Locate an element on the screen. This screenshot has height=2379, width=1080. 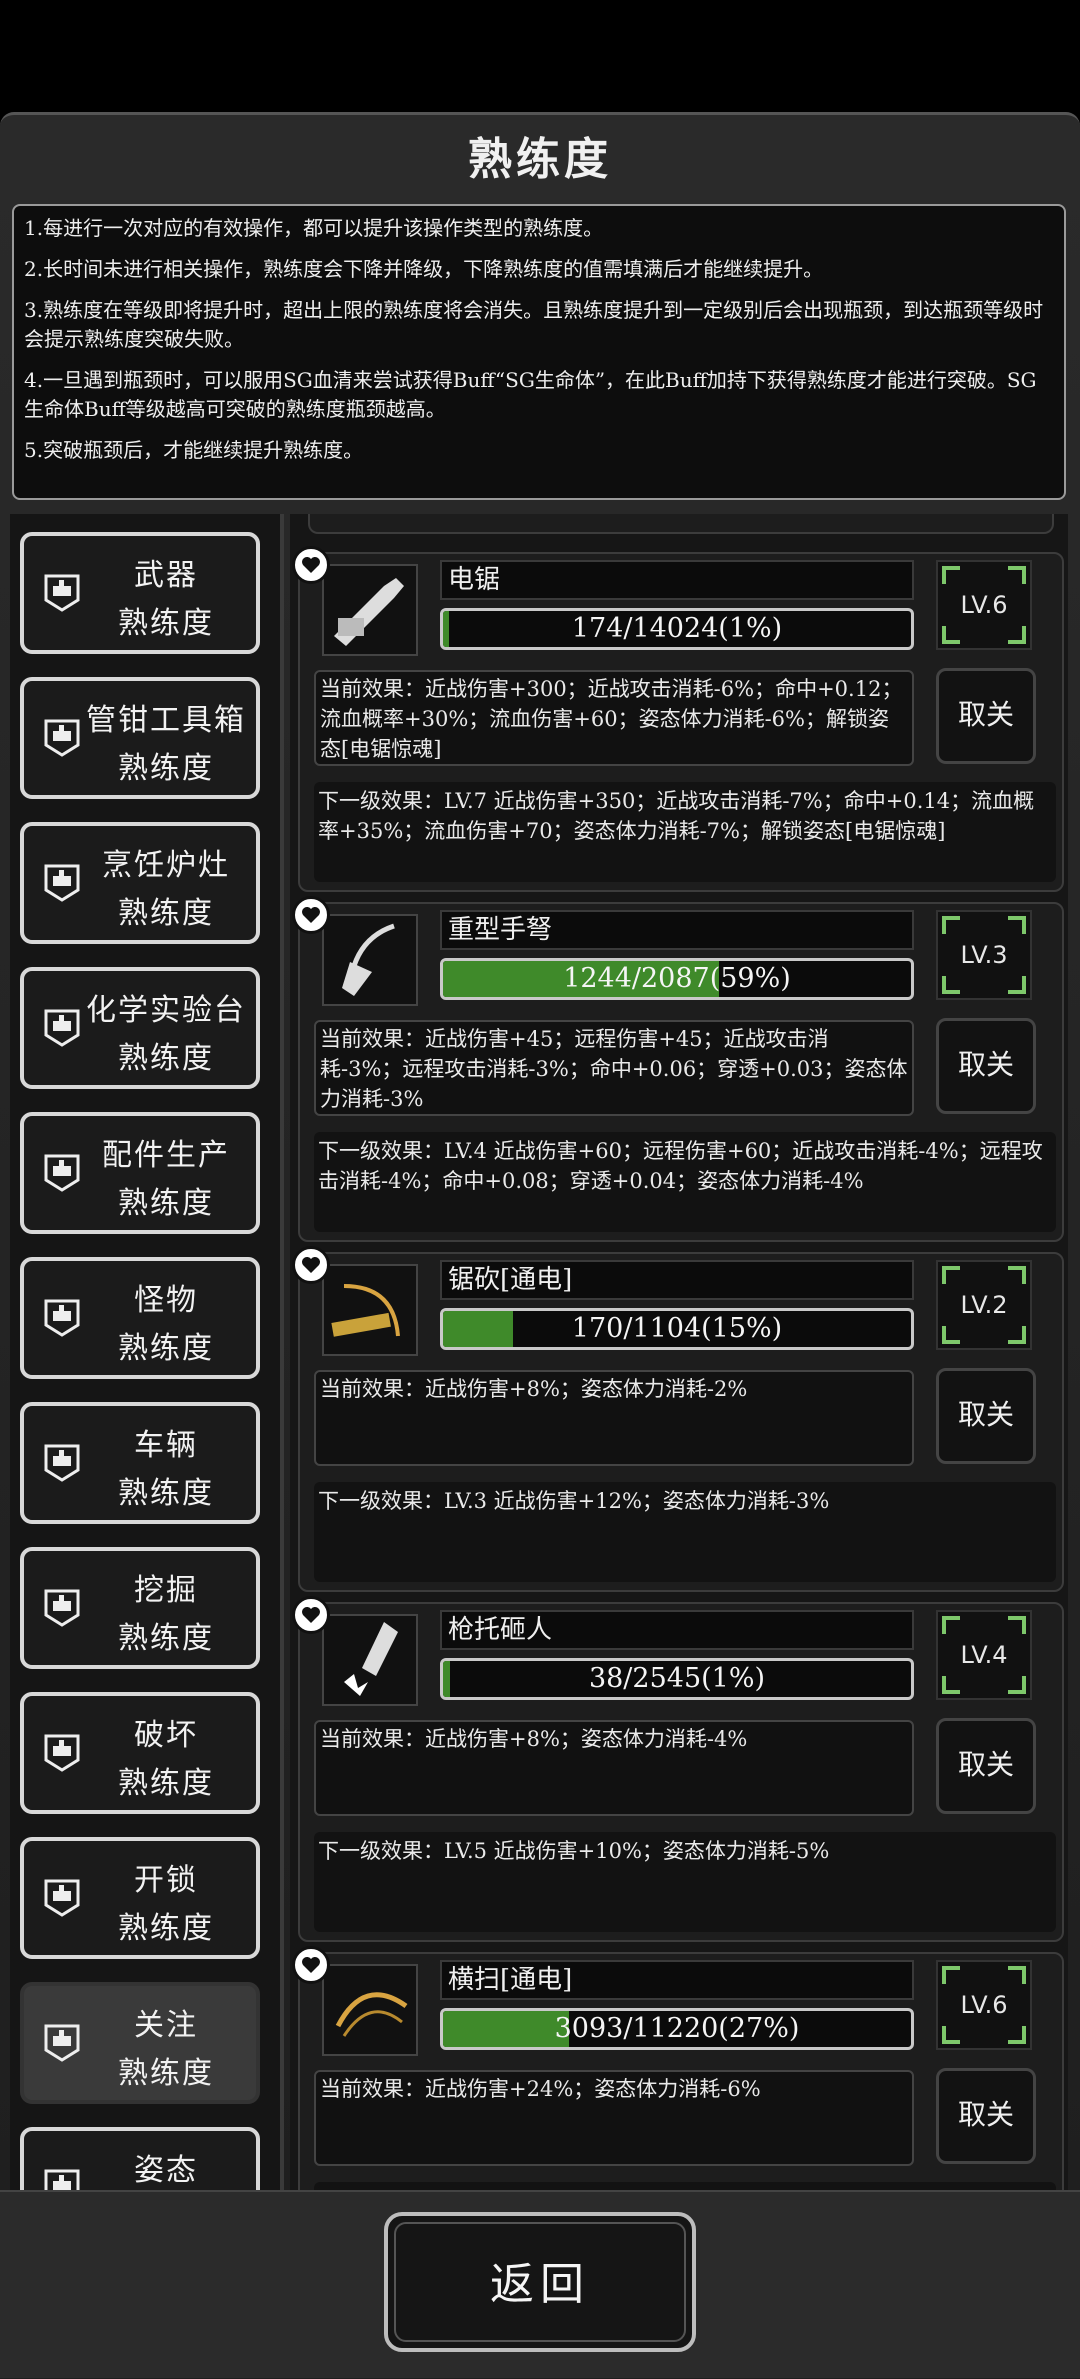
sidebar-item: 破坏 熟练度 is located at coordinates (140, 1753).